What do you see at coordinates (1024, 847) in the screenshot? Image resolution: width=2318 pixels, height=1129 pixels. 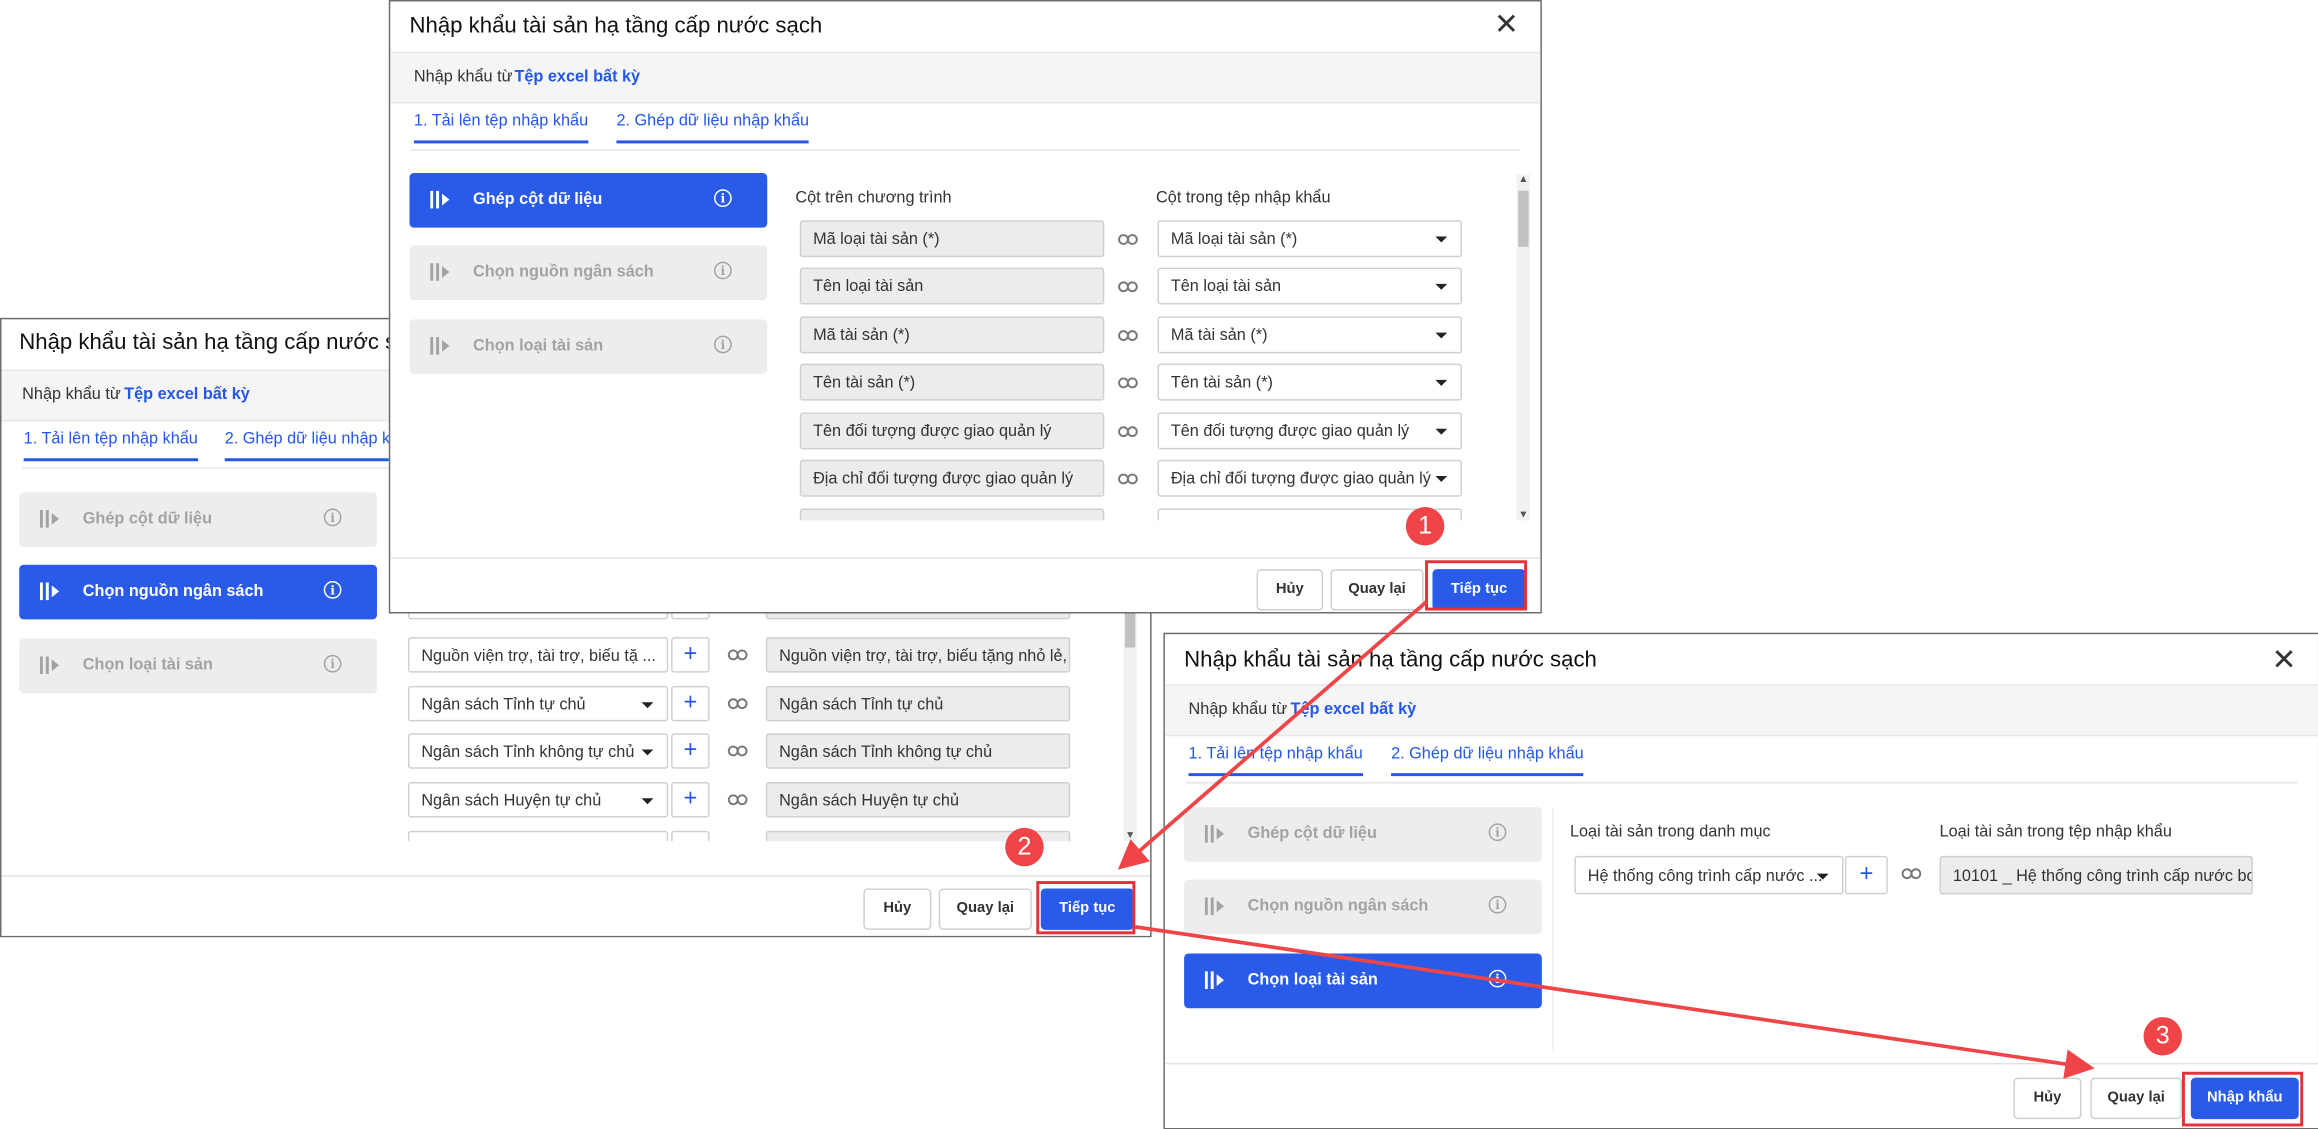 I see `callout-badge: 2` at bounding box center [1024, 847].